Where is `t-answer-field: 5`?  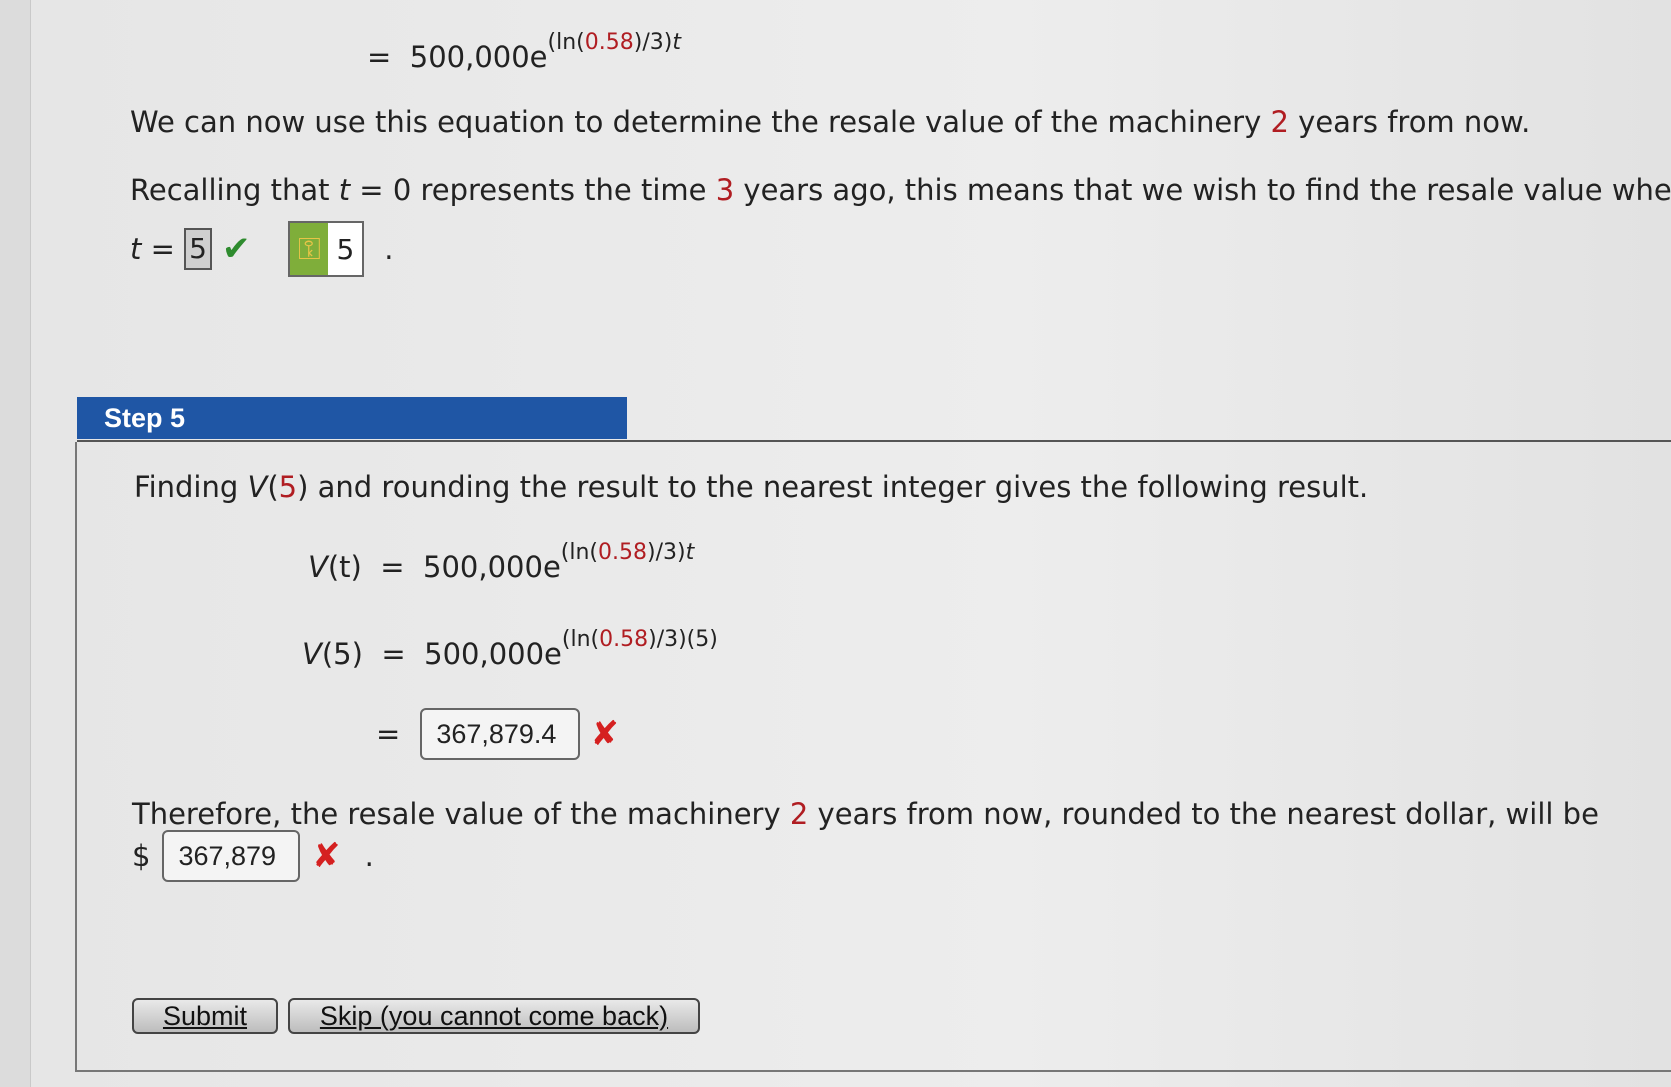 t-answer-field: 5 is located at coordinates (198, 249).